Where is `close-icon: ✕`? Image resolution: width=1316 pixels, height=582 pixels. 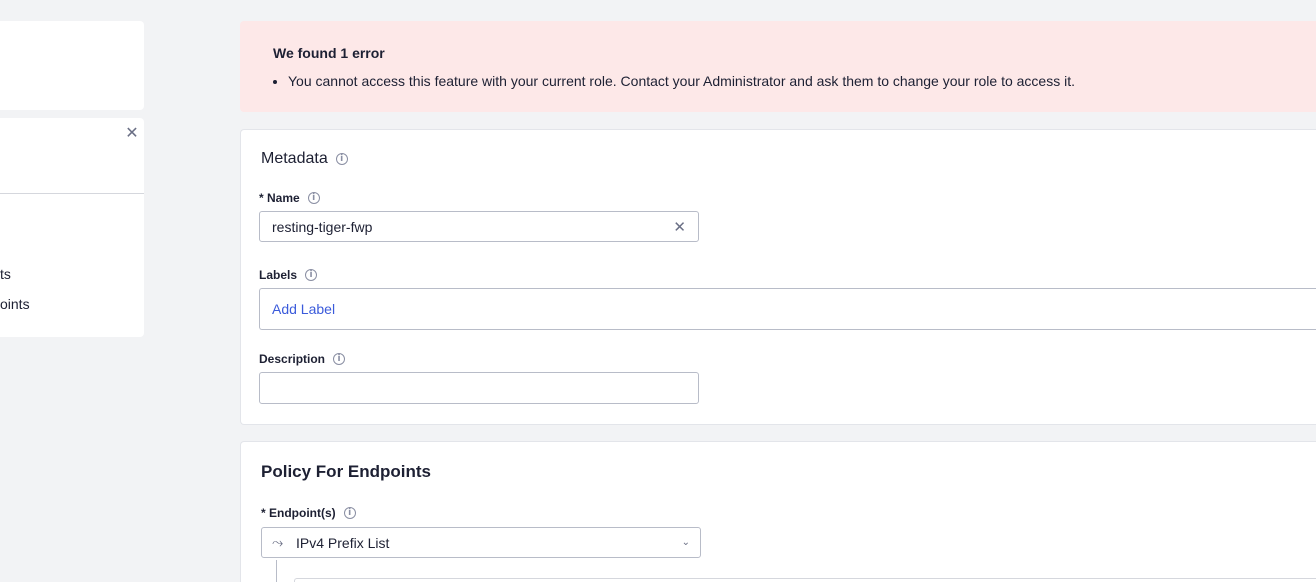 close-icon: ✕ is located at coordinates (132, 134).